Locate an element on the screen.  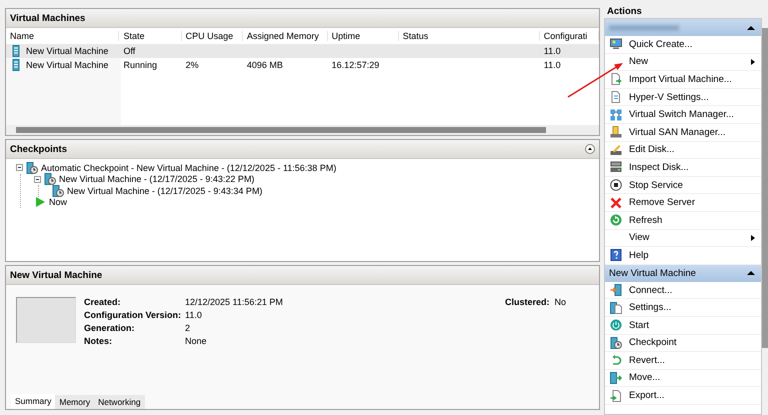
field-label: Clustered: is located at coordinates (527, 303).